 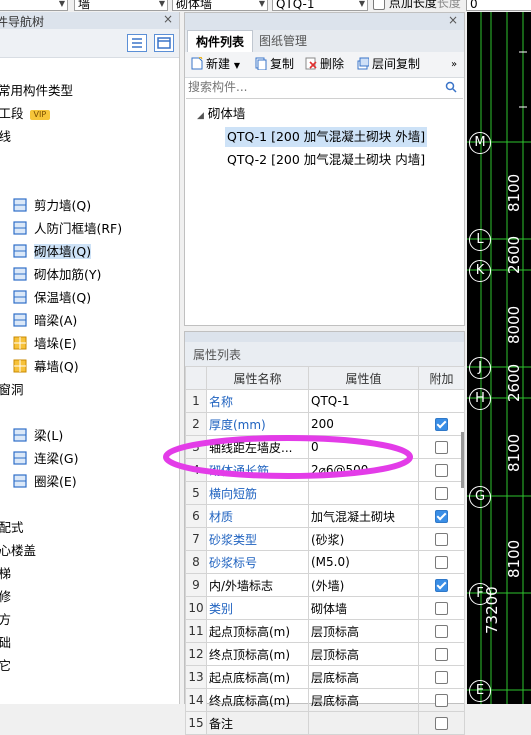 What do you see at coordinates (5, 620) in the screenshot?
I see `tree-item: 土方` at bounding box center [5, 620].